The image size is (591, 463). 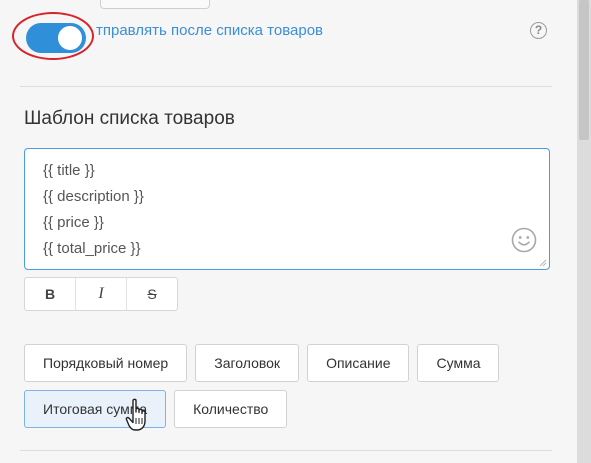 I want to click on insert-quantity-button: Количество, so click(x=231, y=409).